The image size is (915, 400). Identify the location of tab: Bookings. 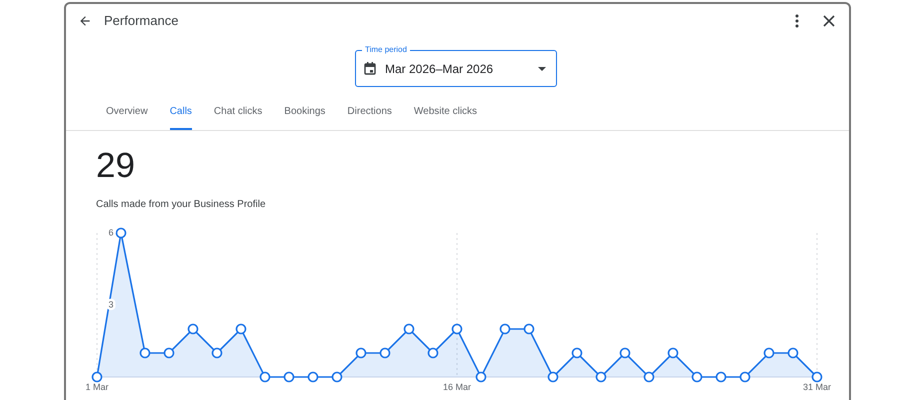
(305, 117).